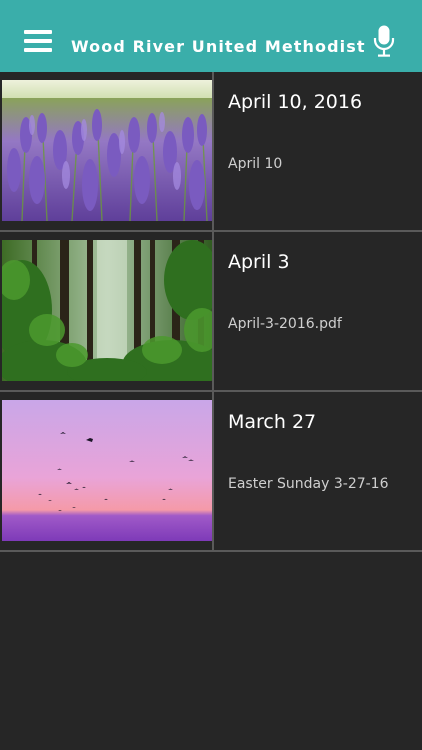 The width and height of the screenshot is (422, 750). I want to click on sermon-subtitle: April-3-2016.pdf, so click(285, 324).